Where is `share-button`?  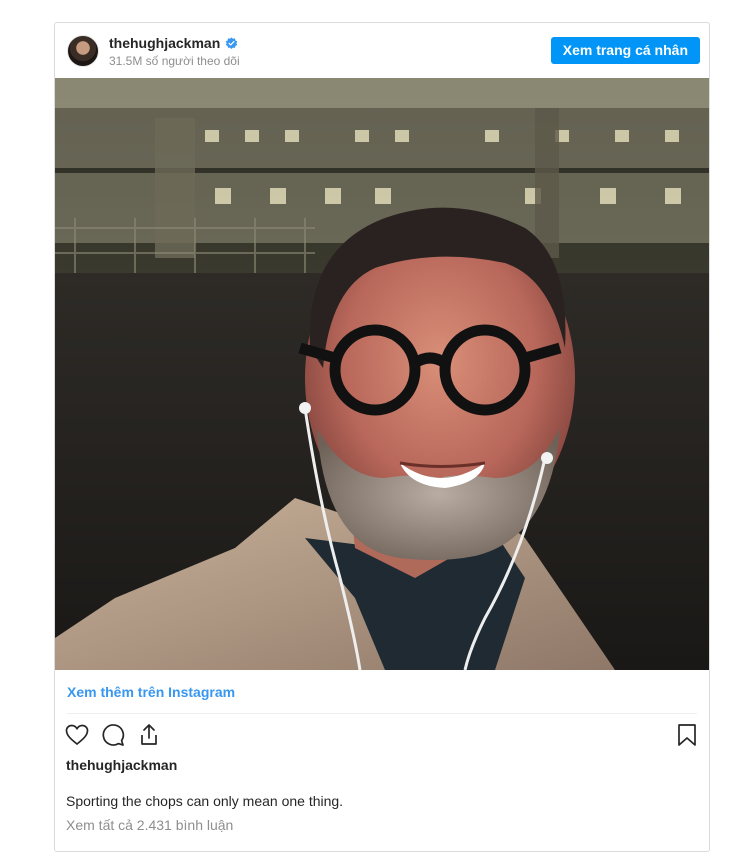 share-button is located at coordinates (149, 735).